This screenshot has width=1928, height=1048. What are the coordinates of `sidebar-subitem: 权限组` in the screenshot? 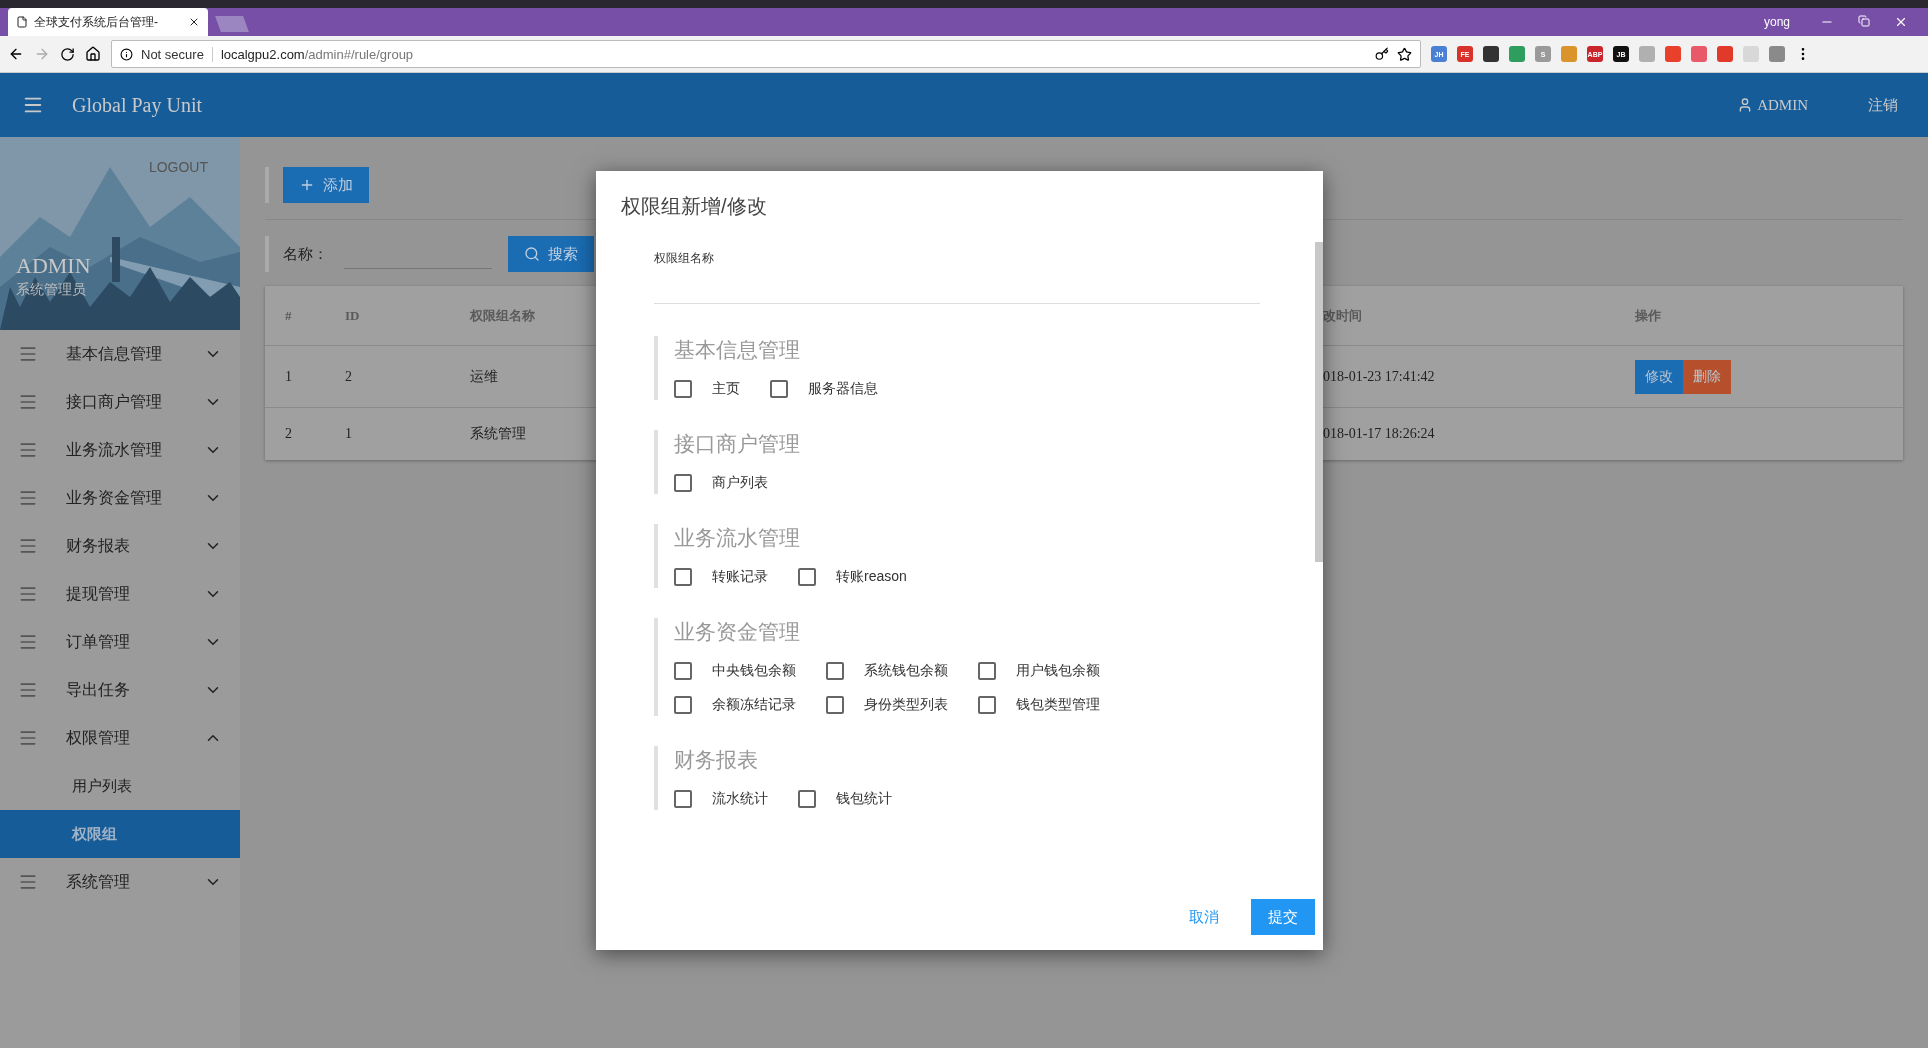 It's located at (120, 834).